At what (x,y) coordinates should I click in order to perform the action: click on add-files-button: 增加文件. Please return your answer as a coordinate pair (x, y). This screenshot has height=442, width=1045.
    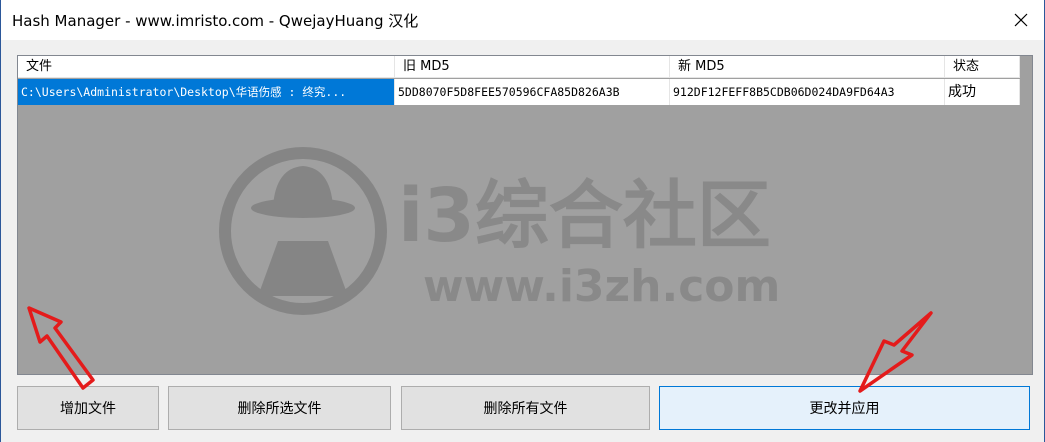
    Looking at the image, I should click on (88, 408).